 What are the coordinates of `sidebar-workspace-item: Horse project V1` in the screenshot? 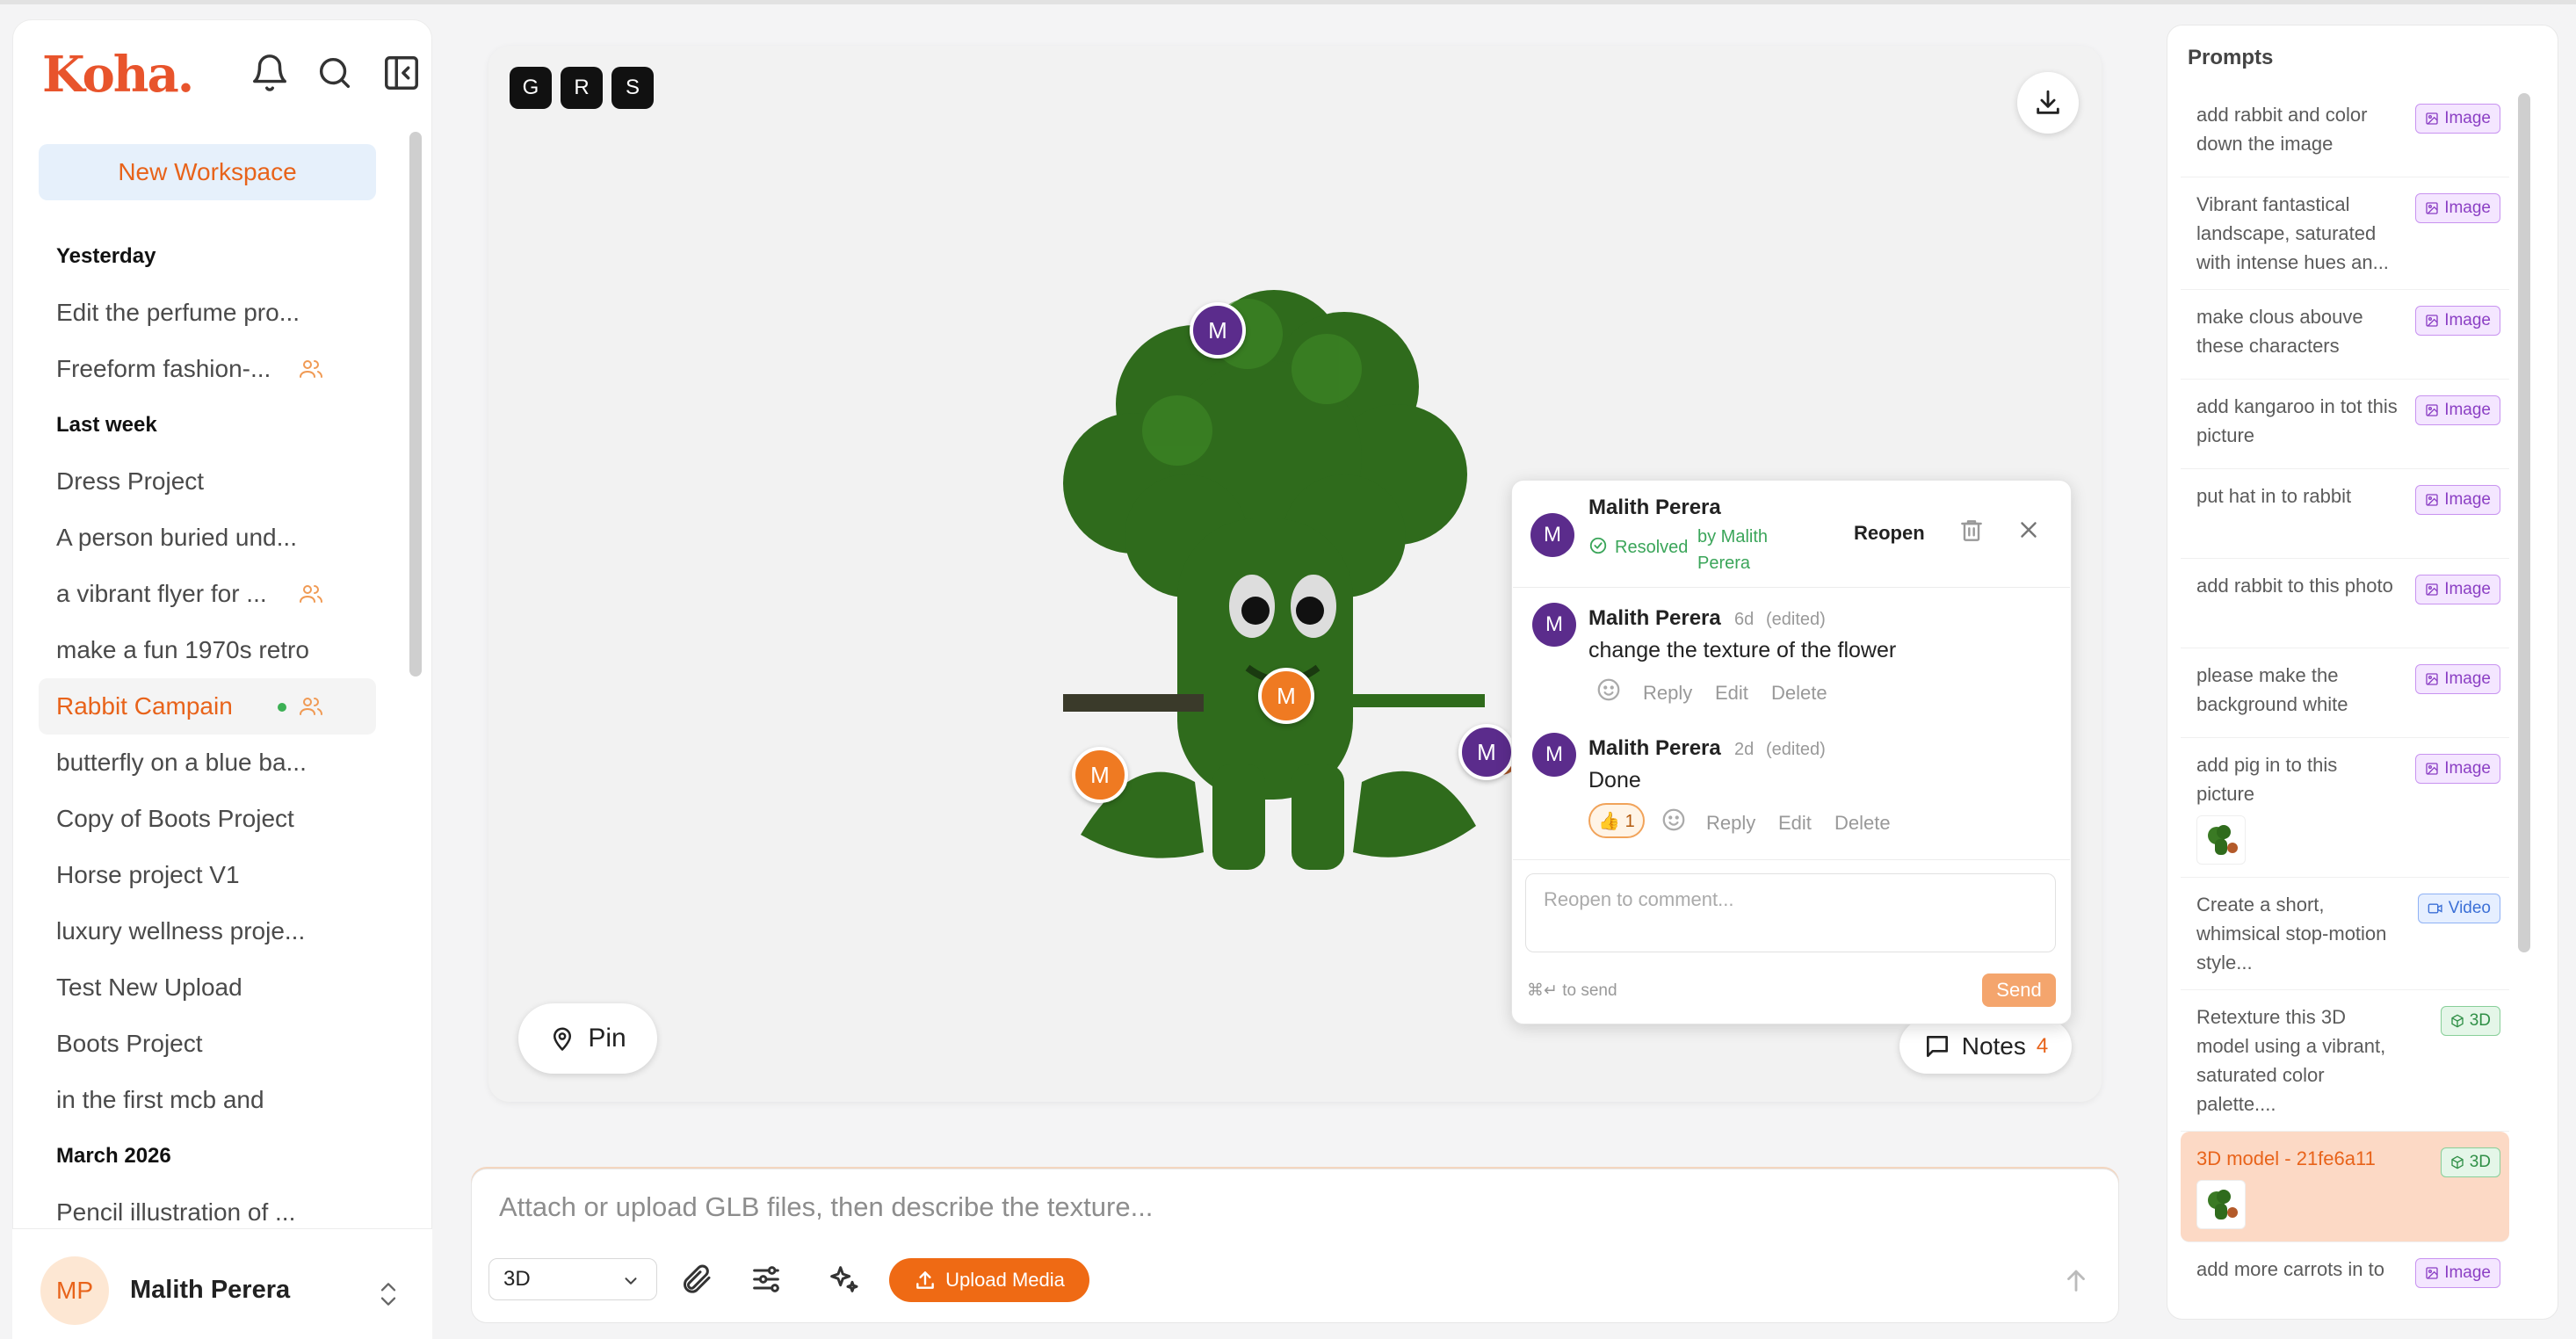 It's located at (207, 875).